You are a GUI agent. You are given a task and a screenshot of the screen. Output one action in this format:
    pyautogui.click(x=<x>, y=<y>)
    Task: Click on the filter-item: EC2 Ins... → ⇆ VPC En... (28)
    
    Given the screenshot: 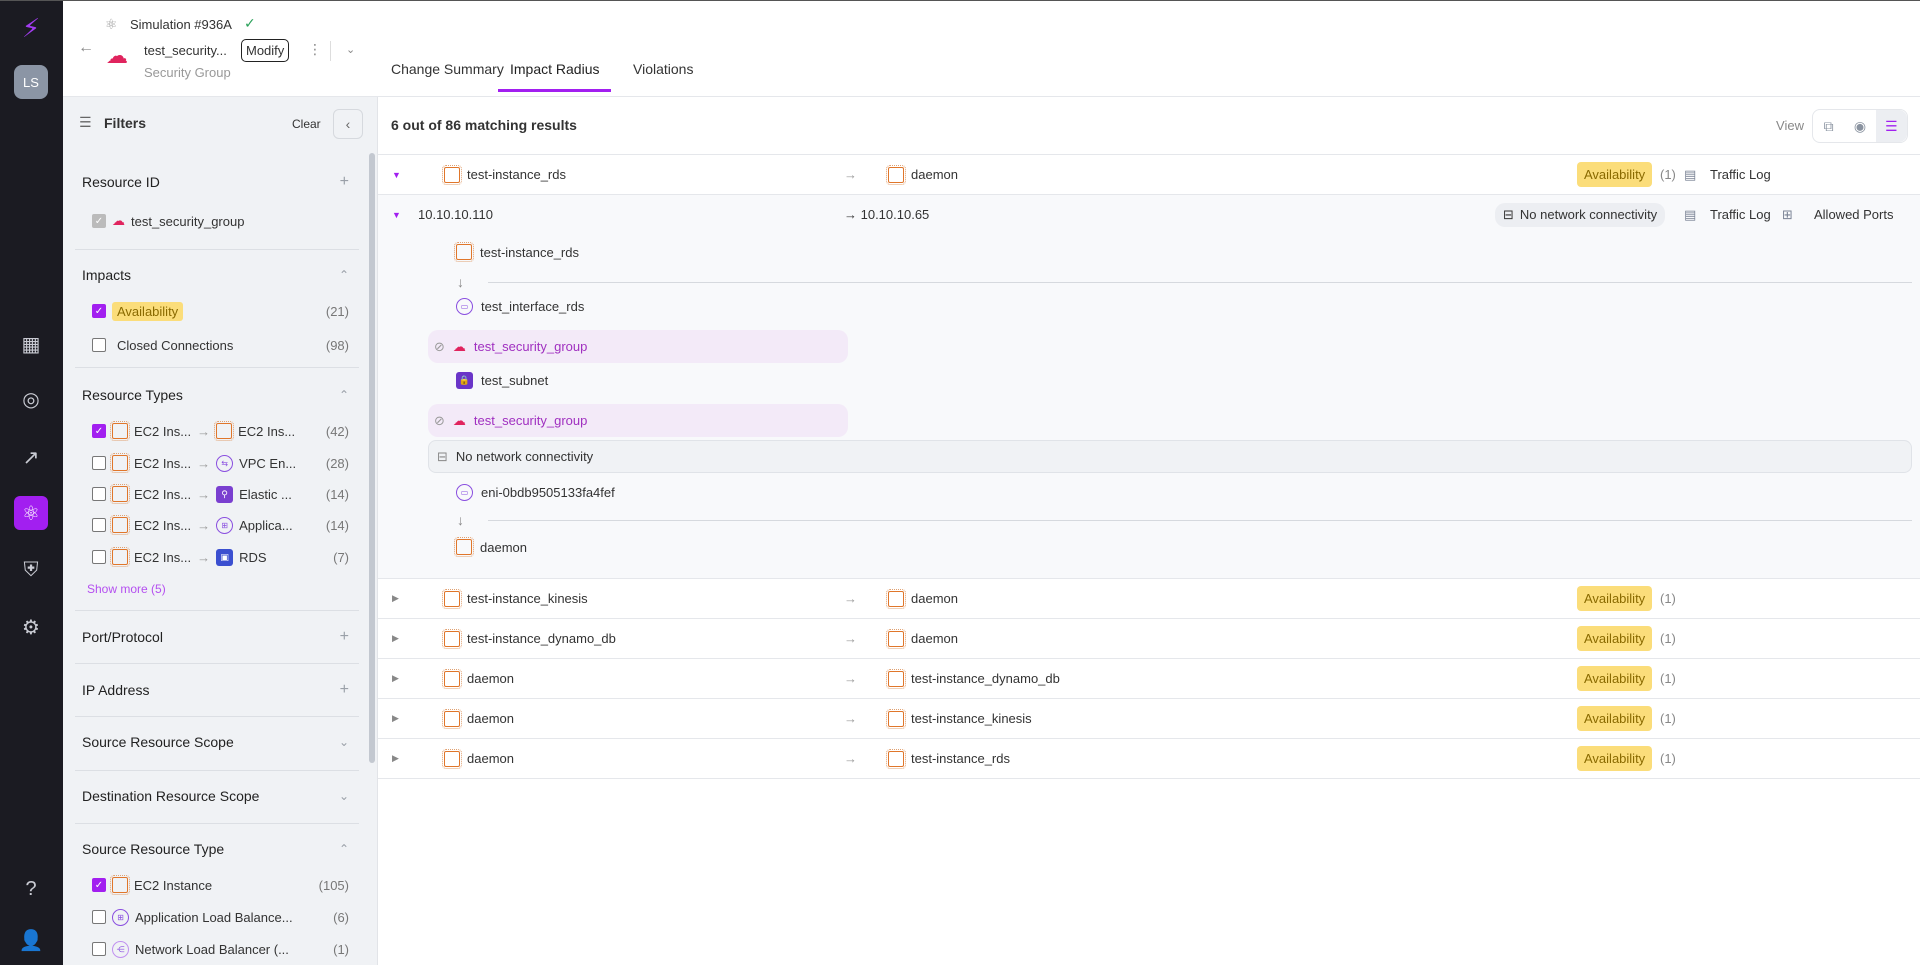 What is the action you would take?
    pyautogui.click(x=220, y=463)
    